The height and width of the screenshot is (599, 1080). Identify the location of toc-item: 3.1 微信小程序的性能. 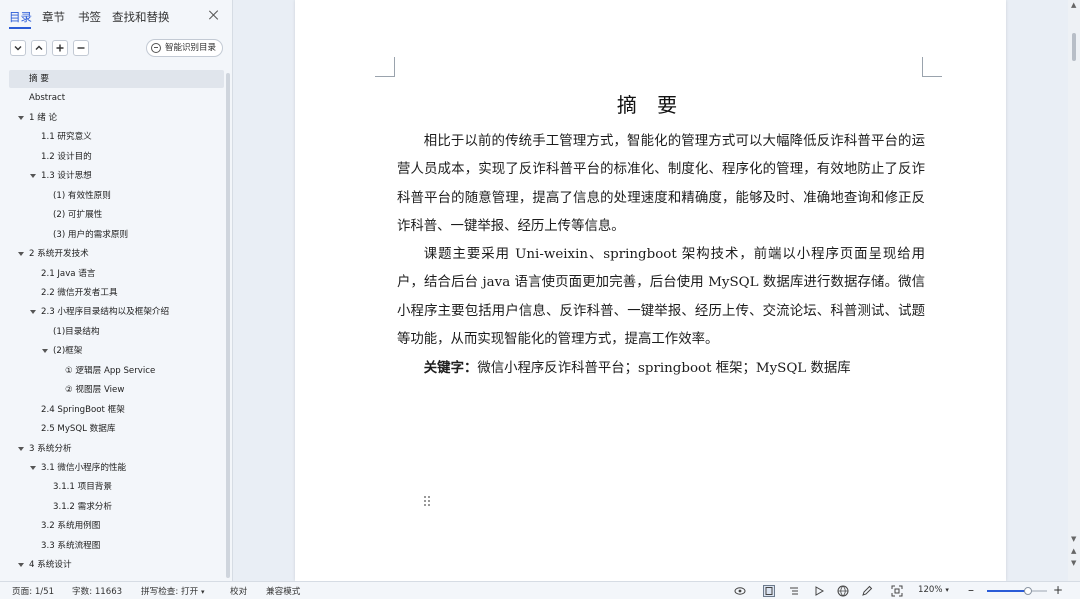
(116, 468).